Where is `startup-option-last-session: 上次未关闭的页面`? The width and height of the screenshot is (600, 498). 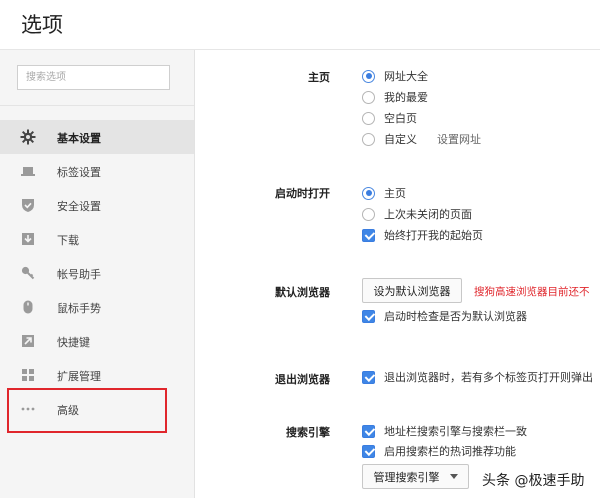 startup-option-last-session: 上次未关闭的页面 is located at coordinates (417, 214).